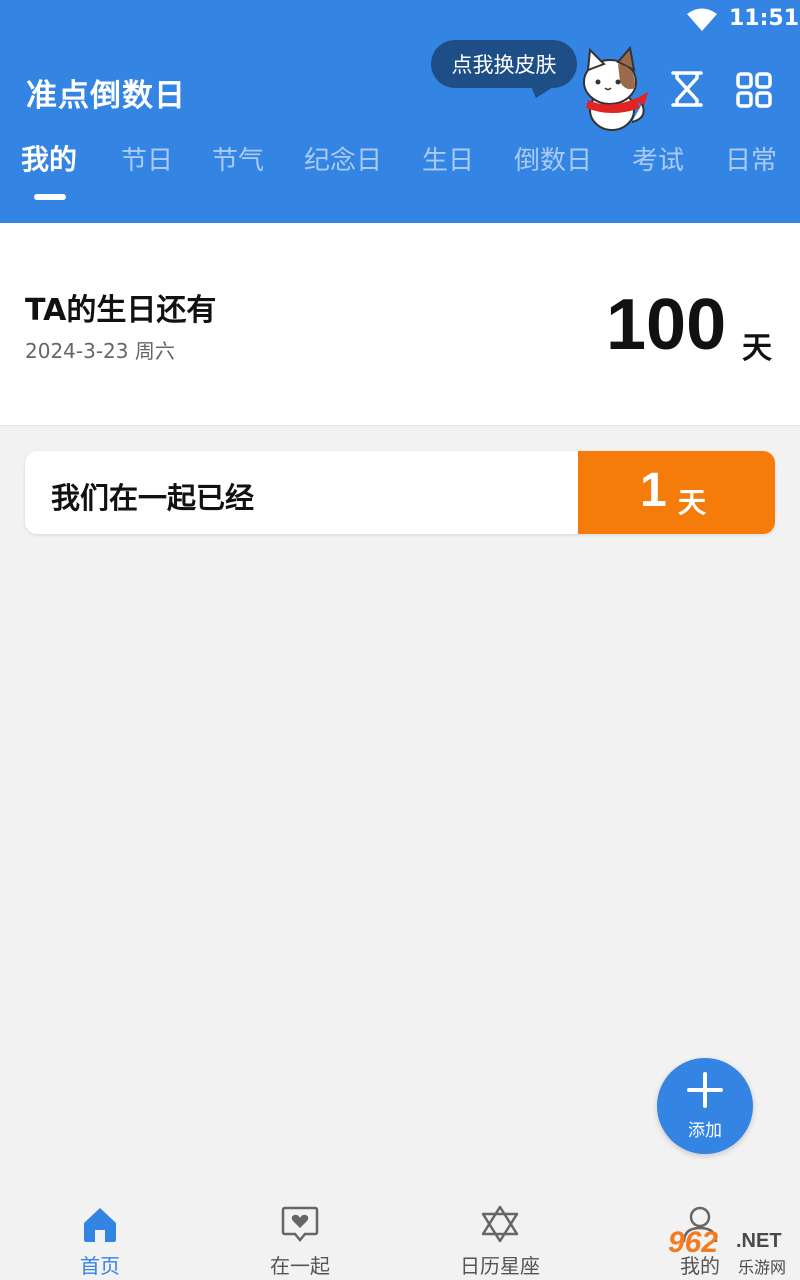  What do you see at coordinates (658, 158) in the screenshot?
I see `tab-exam: 考试` at bounding box center [658, 158].